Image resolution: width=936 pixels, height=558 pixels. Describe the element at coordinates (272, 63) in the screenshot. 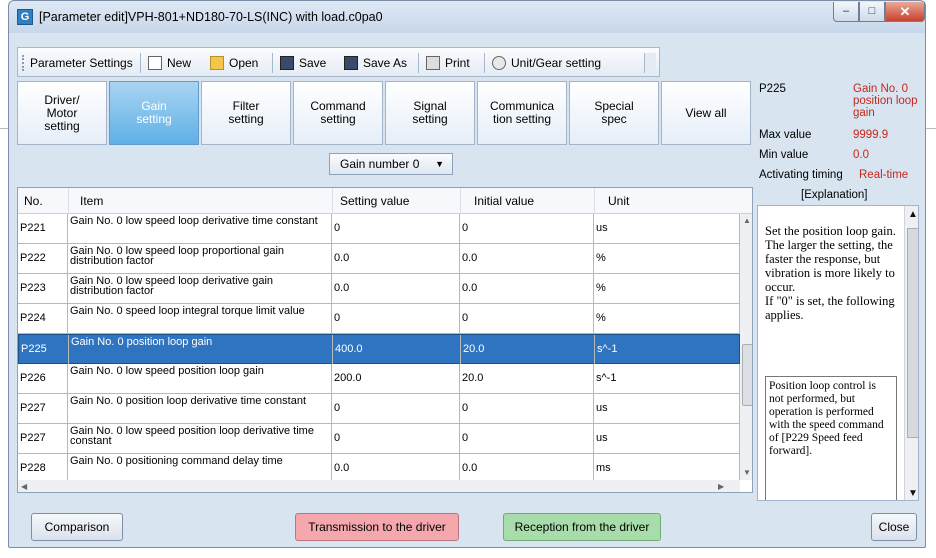

I see `toolbar-separator` at that location.